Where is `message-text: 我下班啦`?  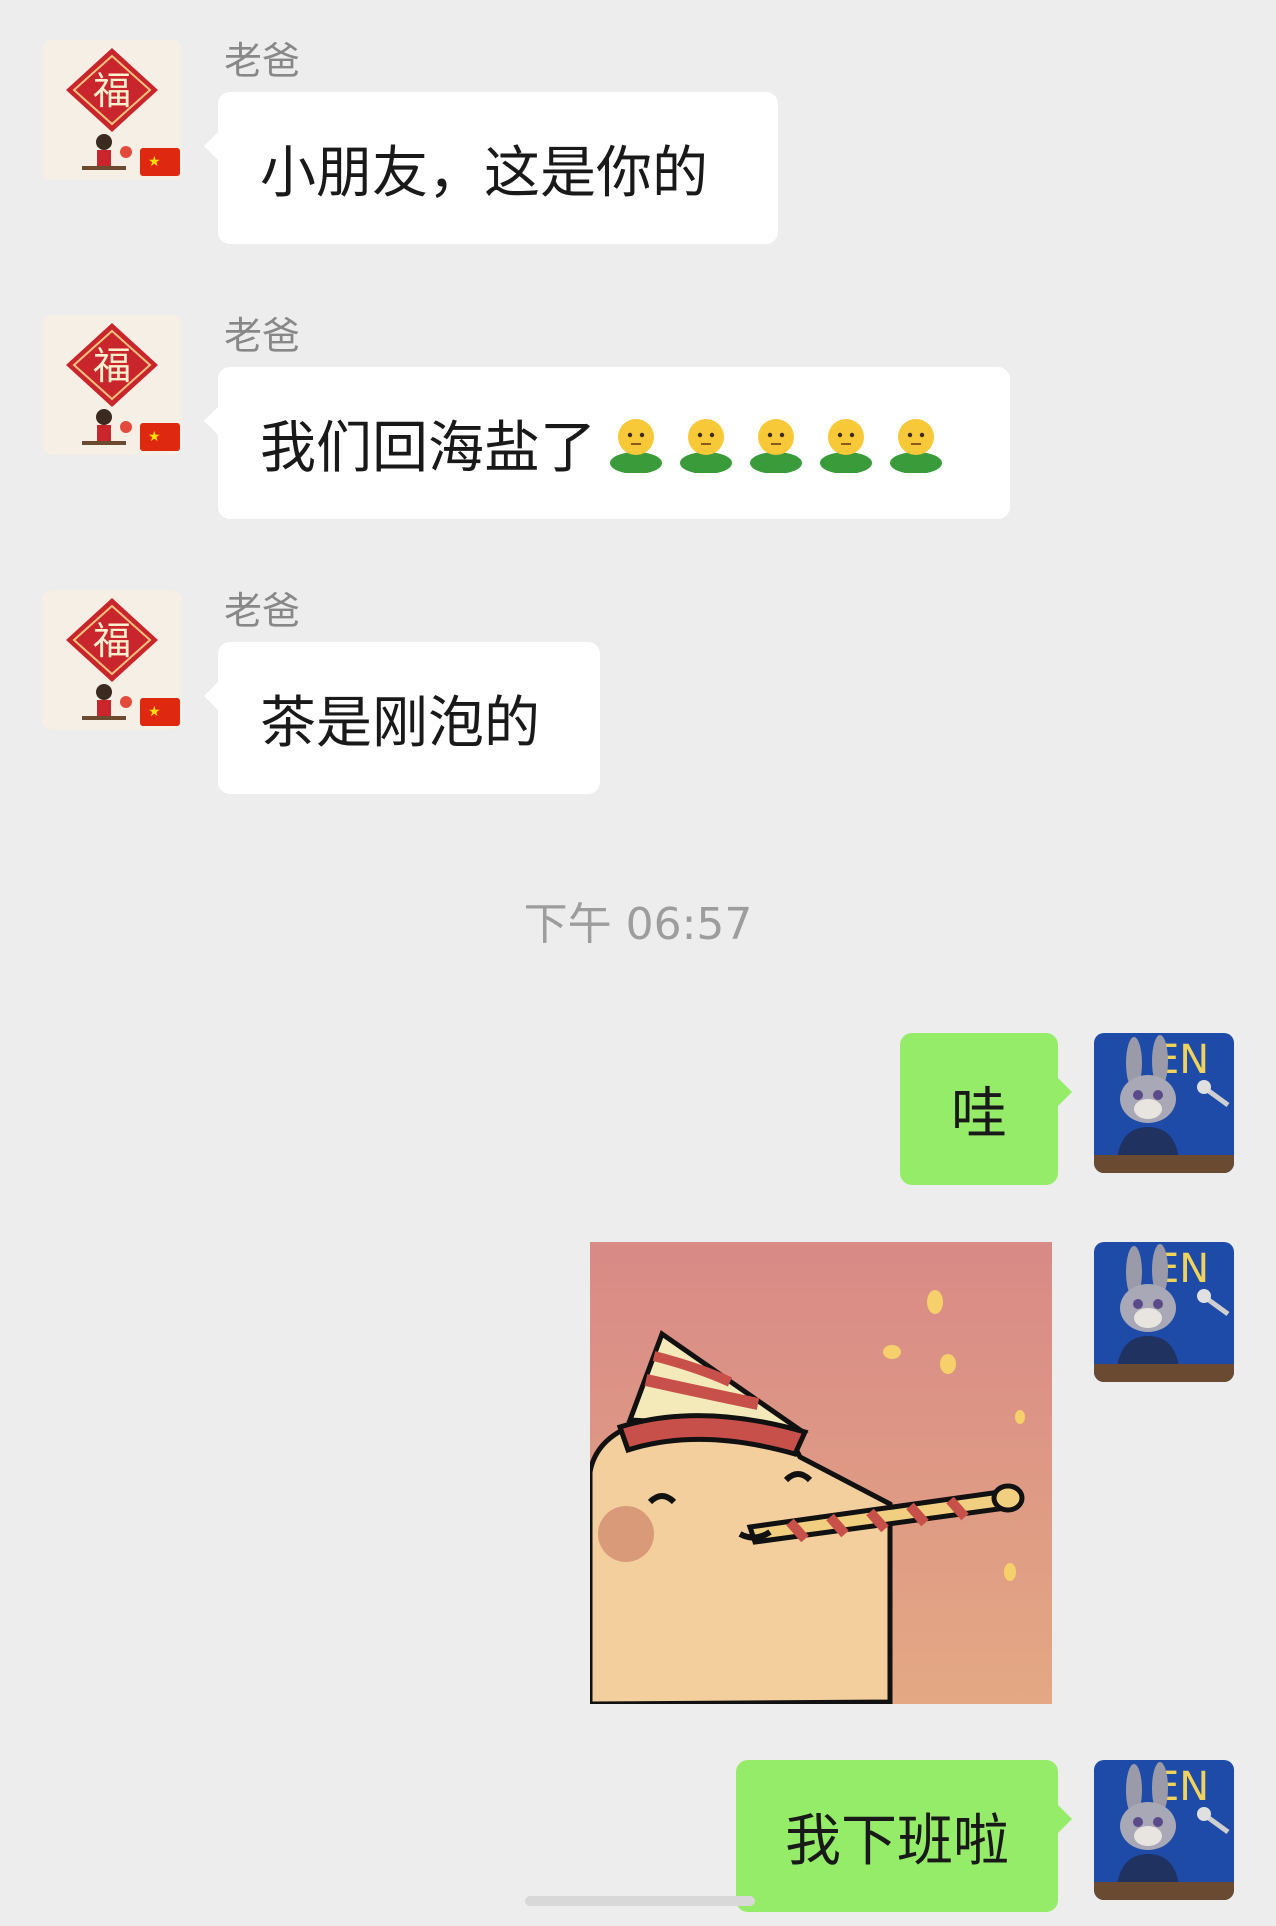 message-text: 我下班啦 is located at coordinates (897, 1841).